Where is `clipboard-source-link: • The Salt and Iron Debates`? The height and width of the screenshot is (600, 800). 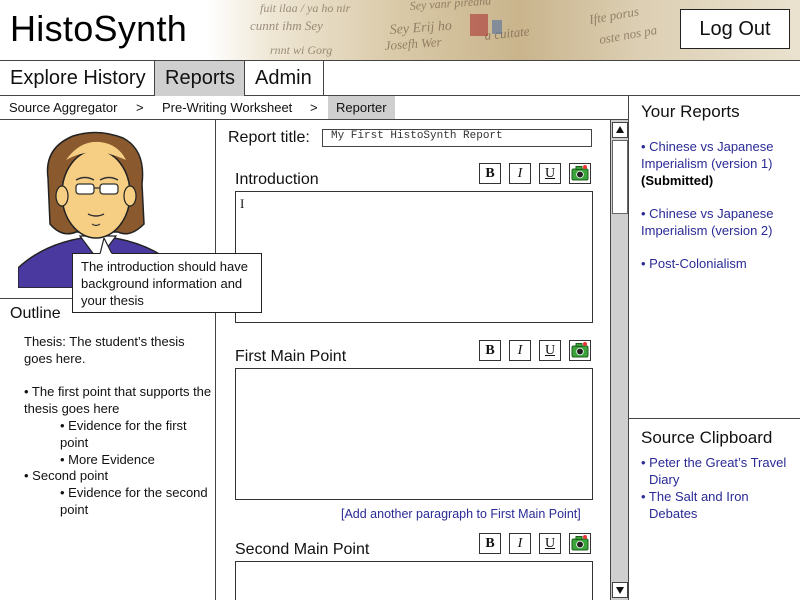 clipboard-source-link: • The Salt and Iron Debates is located at coordinates (720, 505).